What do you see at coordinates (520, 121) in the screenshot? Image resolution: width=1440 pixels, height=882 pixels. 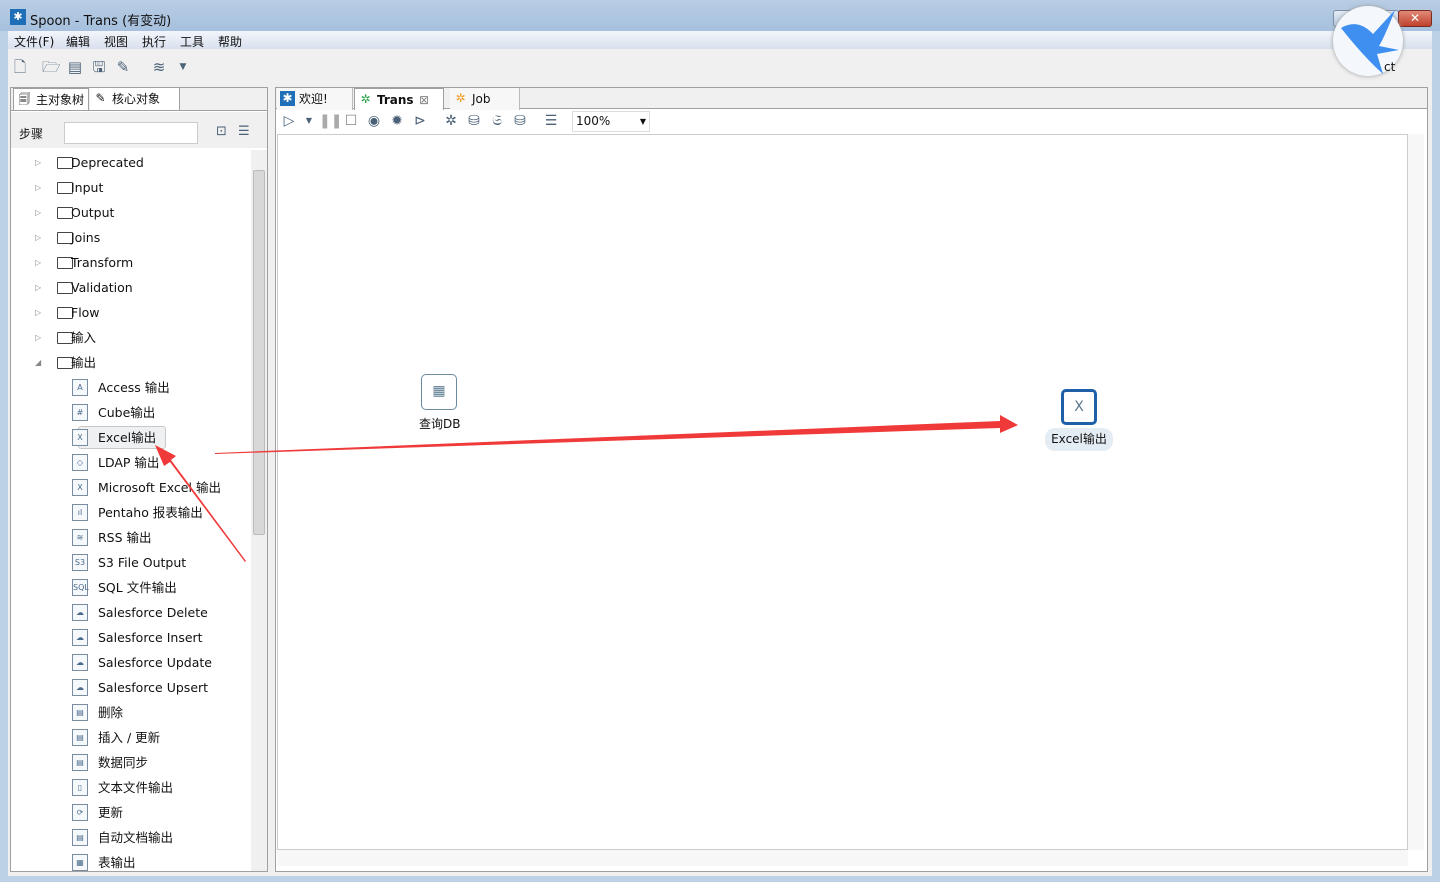 I see `explore-db-icon: ⛁` at bounding box center [520, 121].